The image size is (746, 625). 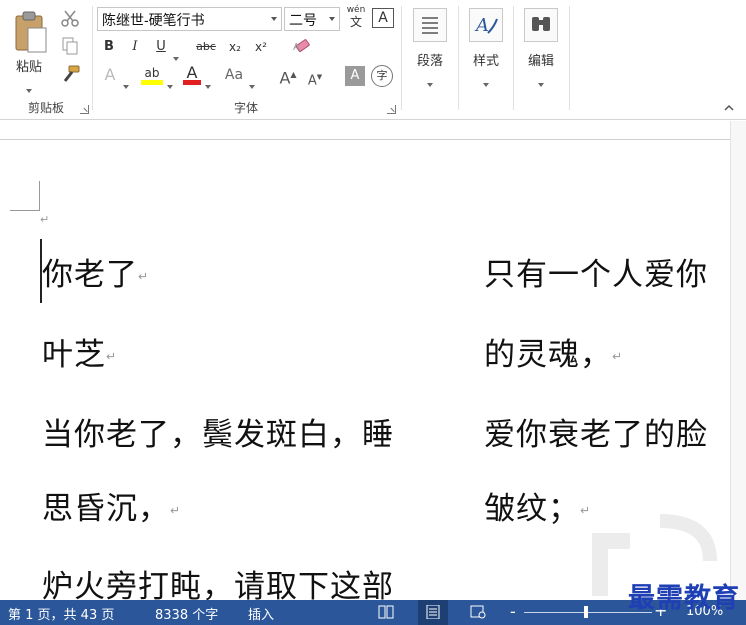 What do you see at coordinates (234, 75) in the screenshot?
I see `change-case-button: Aa` at bounding box center [234, 75].